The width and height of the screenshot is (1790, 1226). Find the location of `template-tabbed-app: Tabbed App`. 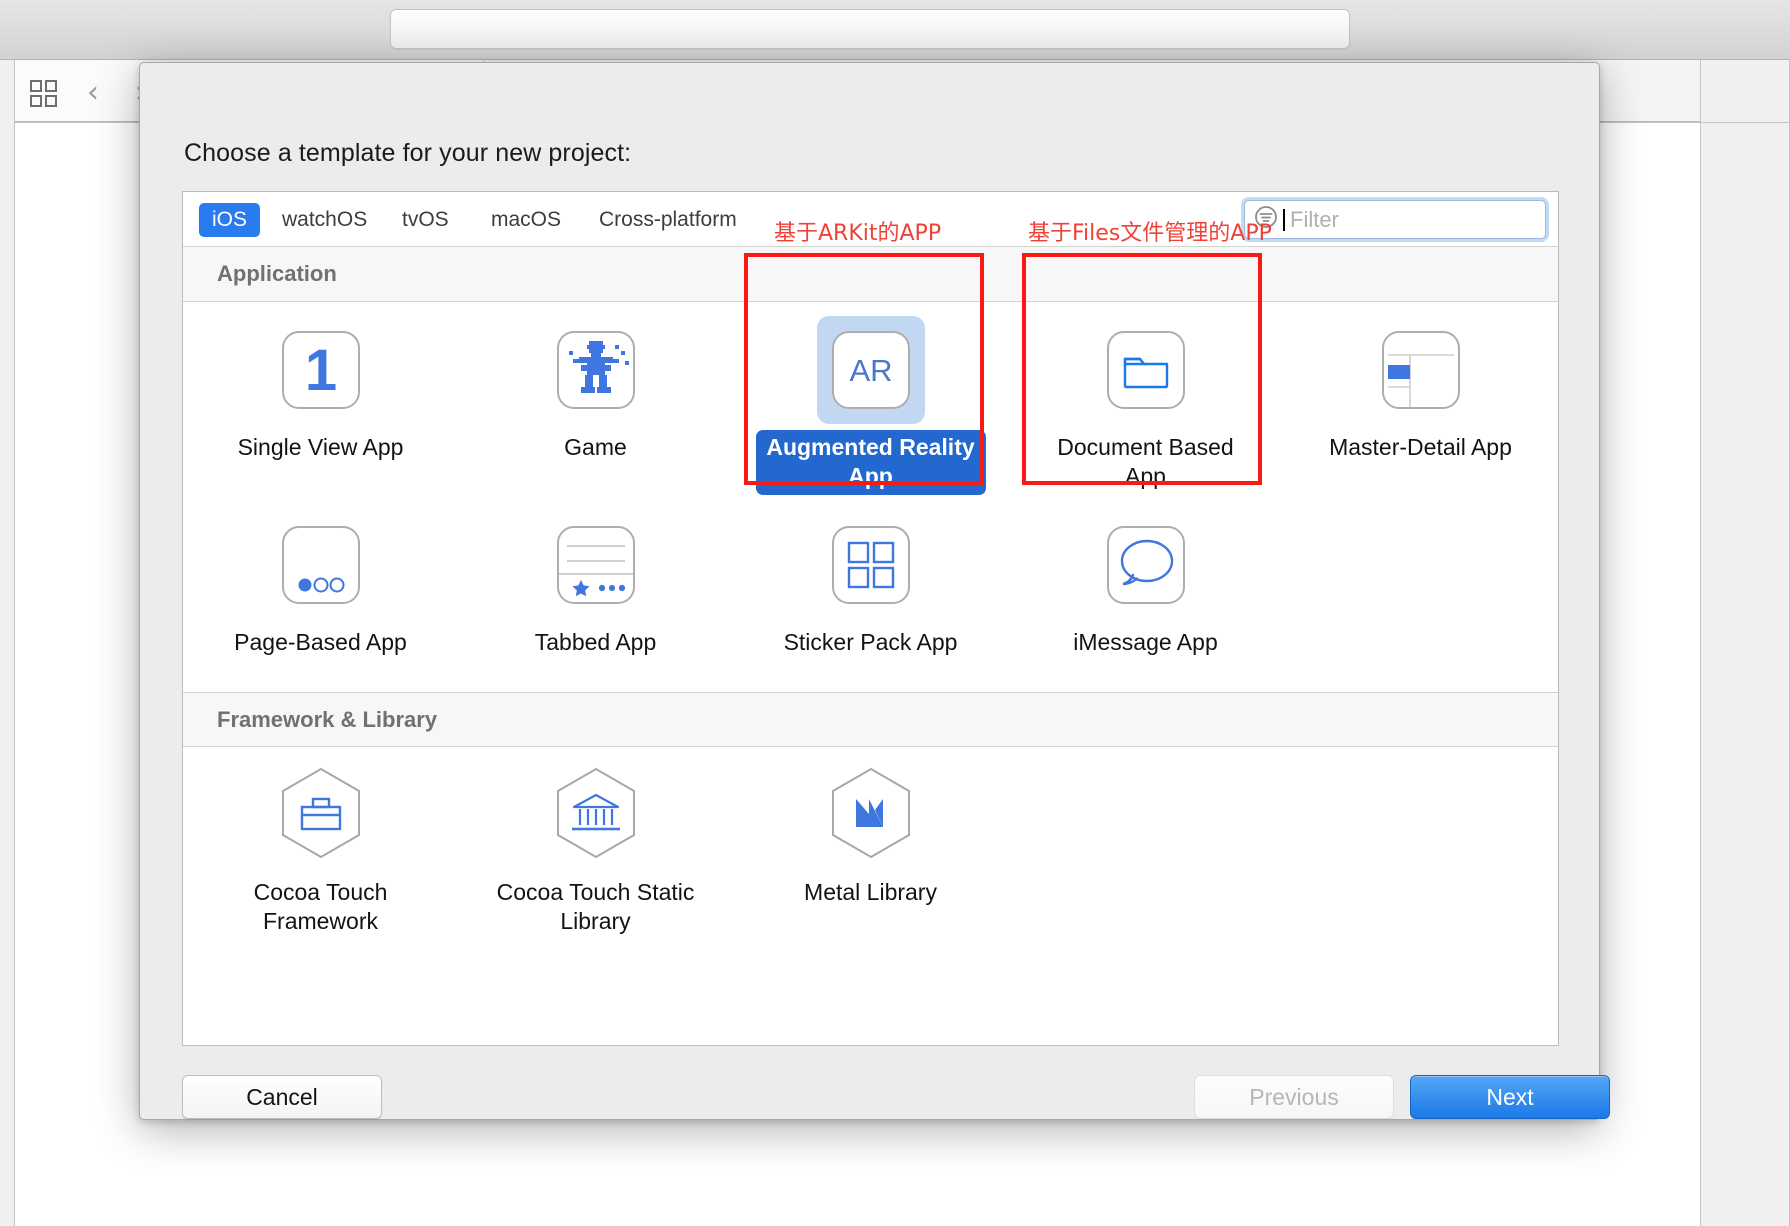

template-tabbed-app: Tabbed App is located at coordinates (595, 594).